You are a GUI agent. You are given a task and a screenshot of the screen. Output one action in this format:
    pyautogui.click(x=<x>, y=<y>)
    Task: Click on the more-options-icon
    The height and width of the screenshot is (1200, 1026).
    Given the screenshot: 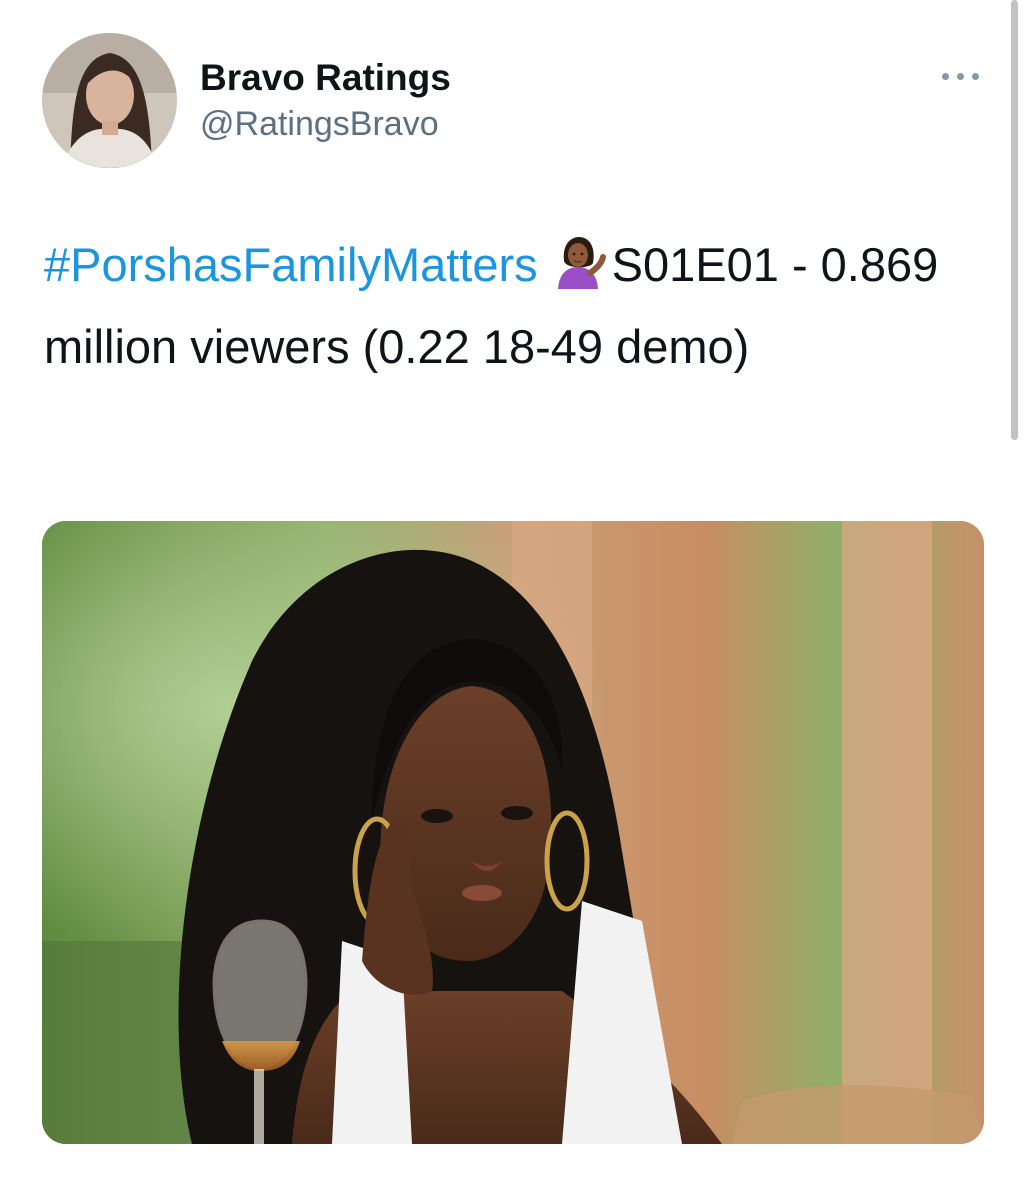 What is the action you would take?
    pyautogui.click(x=961, y=76)
    